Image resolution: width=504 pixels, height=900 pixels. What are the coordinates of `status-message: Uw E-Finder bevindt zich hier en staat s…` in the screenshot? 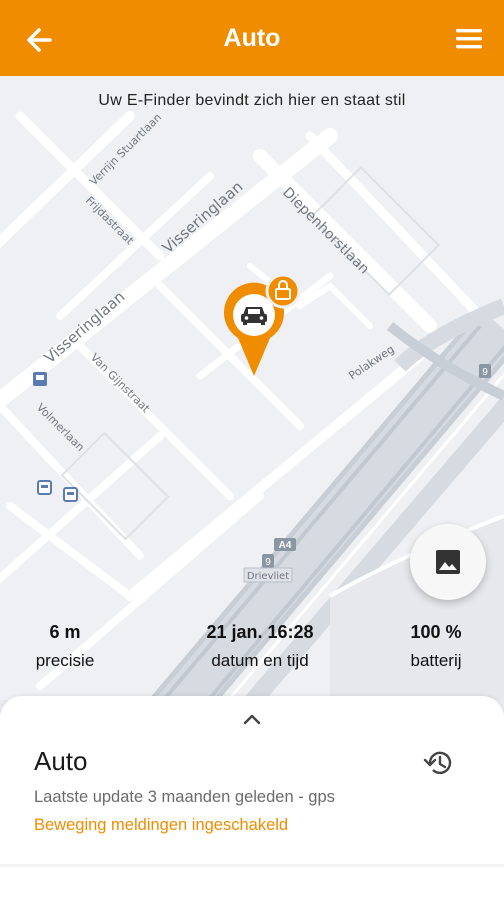 It's located at (252, 100).